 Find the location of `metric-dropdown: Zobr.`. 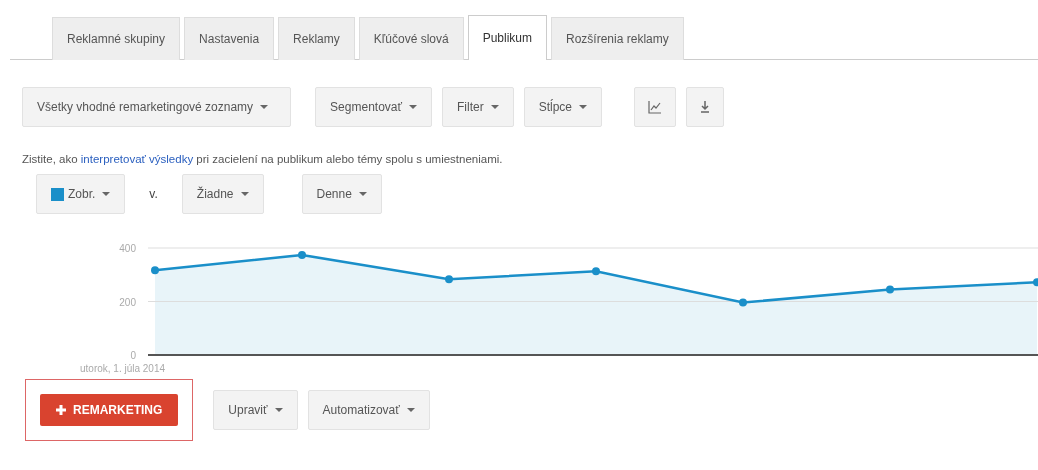

metric-dropdown: Zobr. is located at coordinates (81, 194).